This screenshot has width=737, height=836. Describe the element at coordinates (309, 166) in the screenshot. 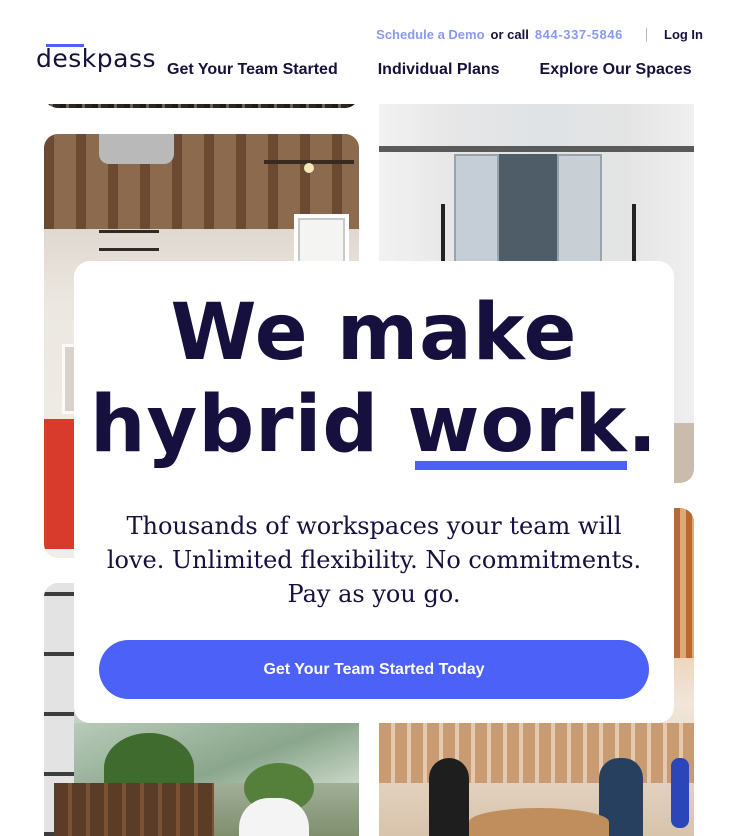

I see `ceiling-fan` at that location.